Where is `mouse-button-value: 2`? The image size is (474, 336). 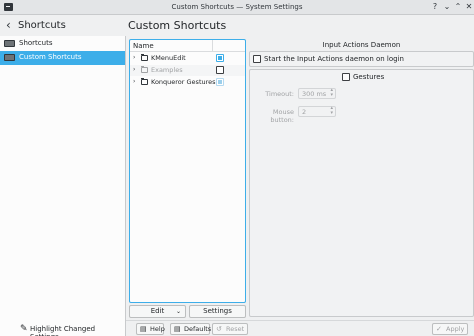 mouse-button-value: 2 is located at coordinates (304, 112).